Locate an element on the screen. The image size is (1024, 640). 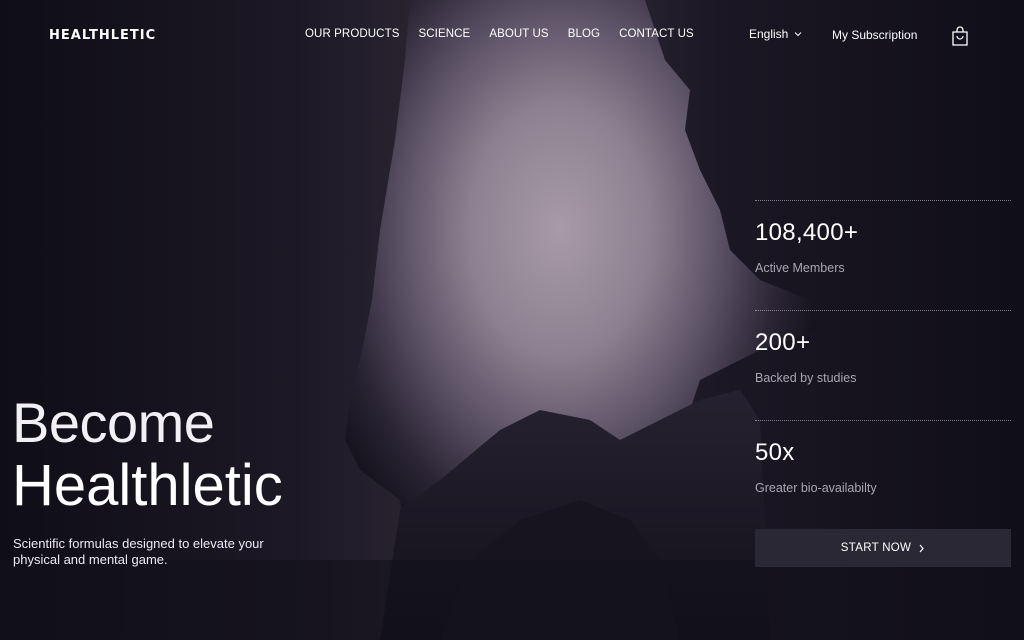
nav-item-our-products: OUR PRODUCTS is located at coordinates (352, 34).